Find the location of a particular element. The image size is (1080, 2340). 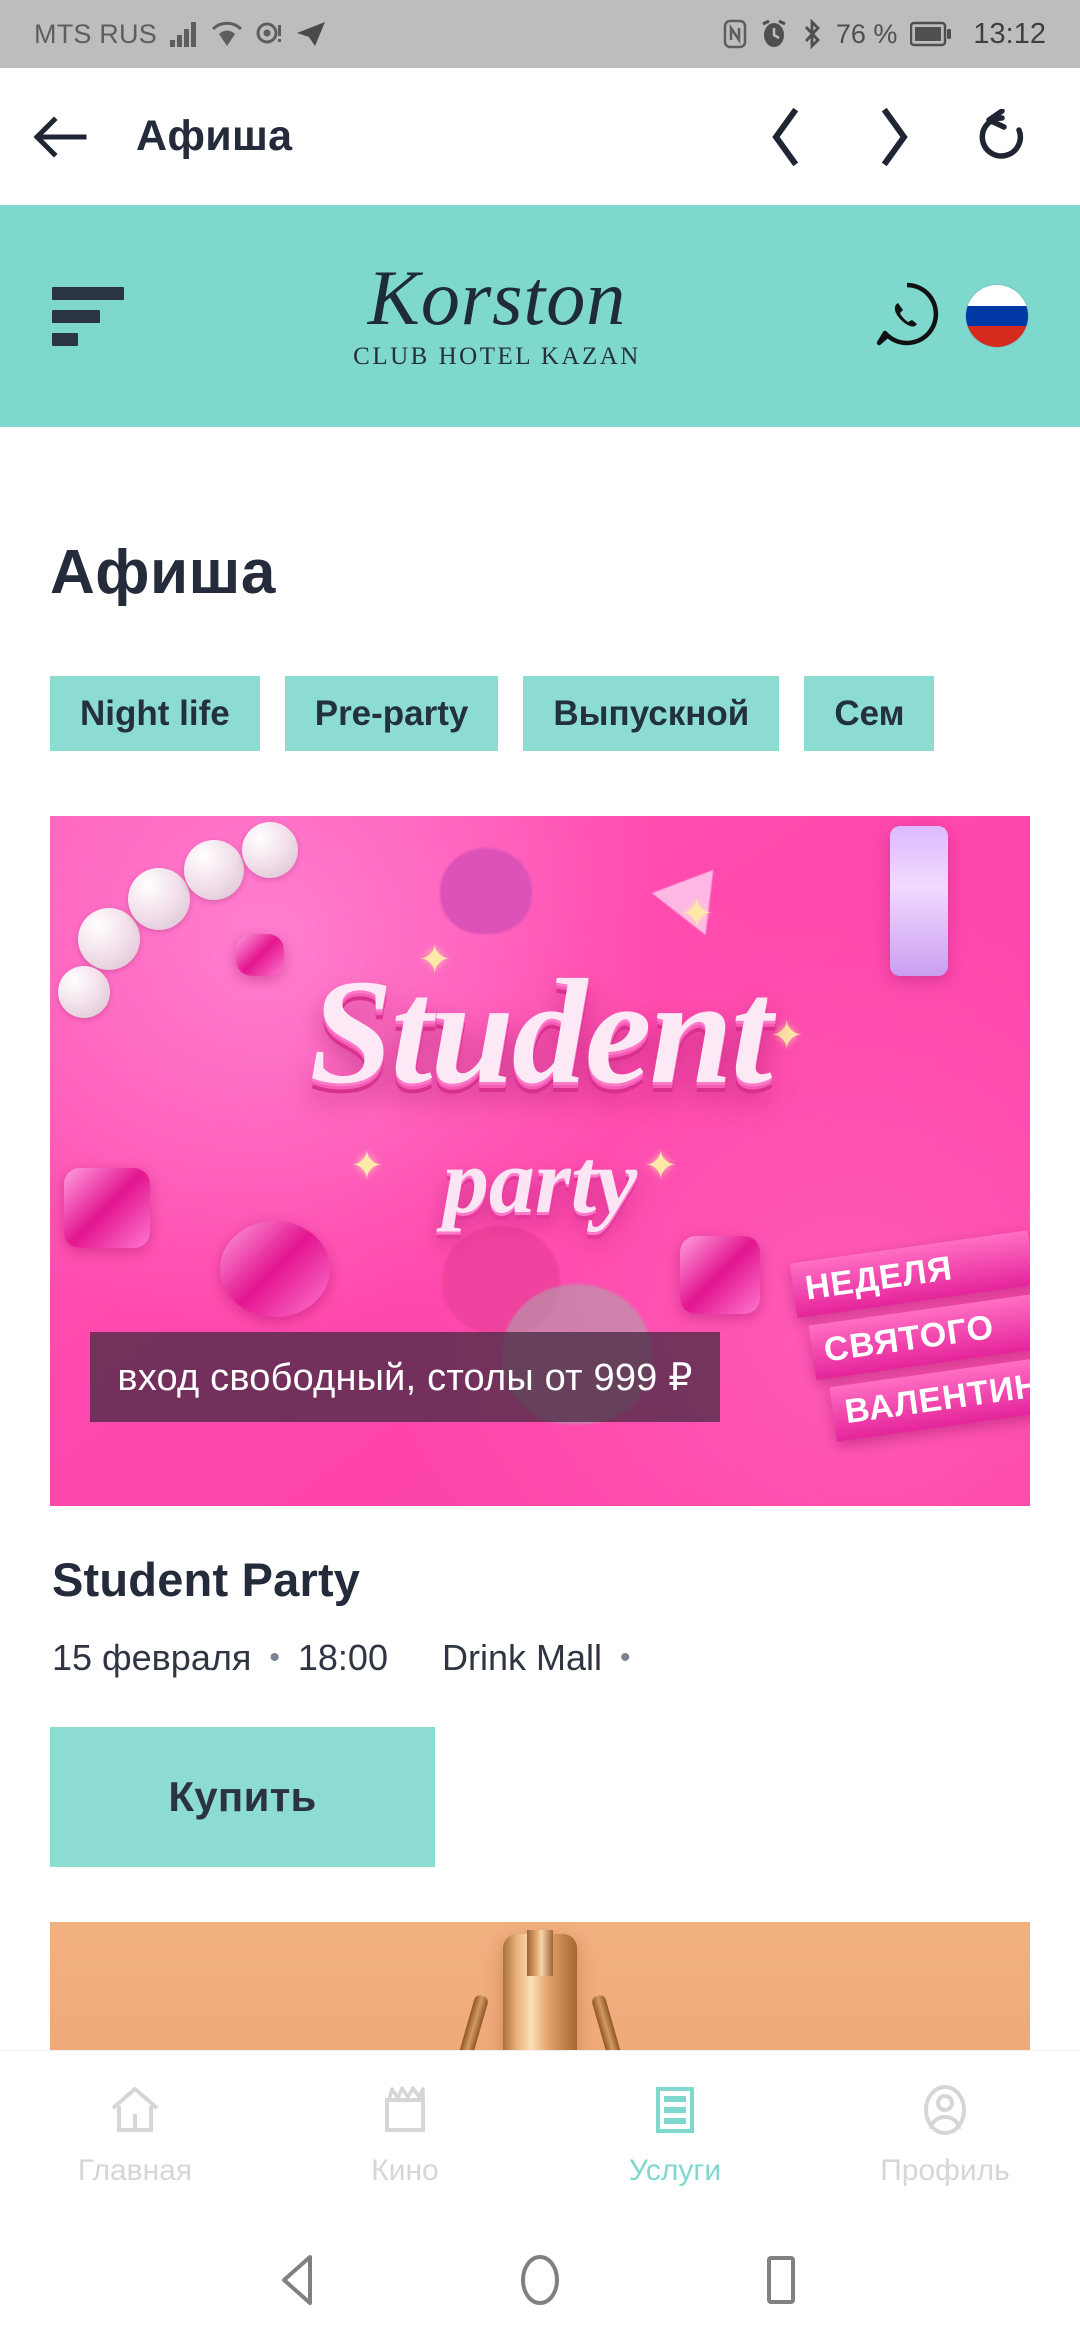

poster-caption: вход свободный, столы от 999 ₽ is located at coordinates (405, 1377).